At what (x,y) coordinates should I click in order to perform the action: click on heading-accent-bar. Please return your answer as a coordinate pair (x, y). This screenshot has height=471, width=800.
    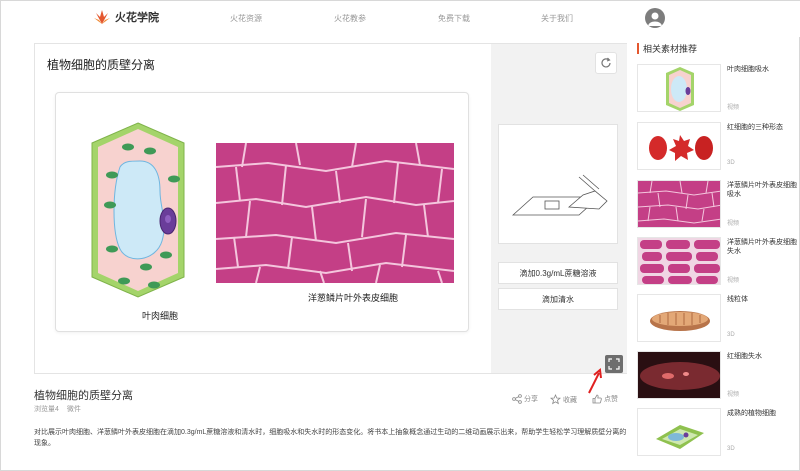
    Looking at the image, I should click on (638, 48).